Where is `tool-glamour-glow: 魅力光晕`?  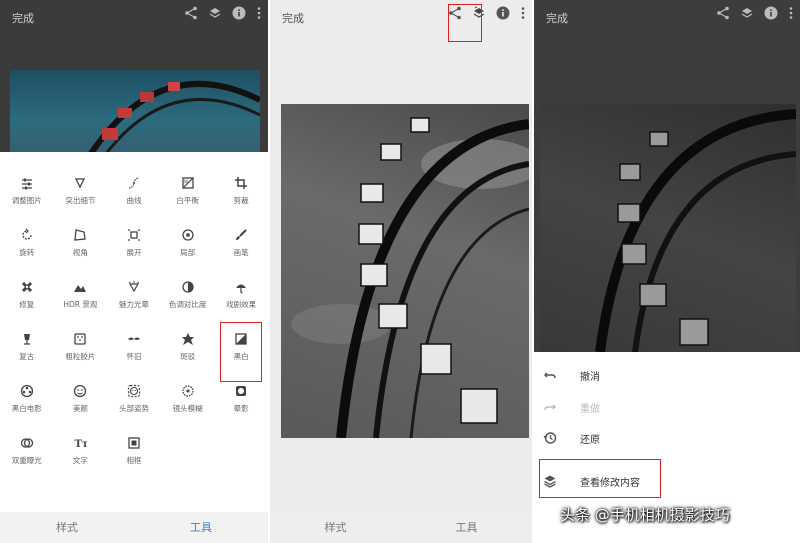 tool-glamour-glow: 魅力光晕 is located at coordinates (134, 298).